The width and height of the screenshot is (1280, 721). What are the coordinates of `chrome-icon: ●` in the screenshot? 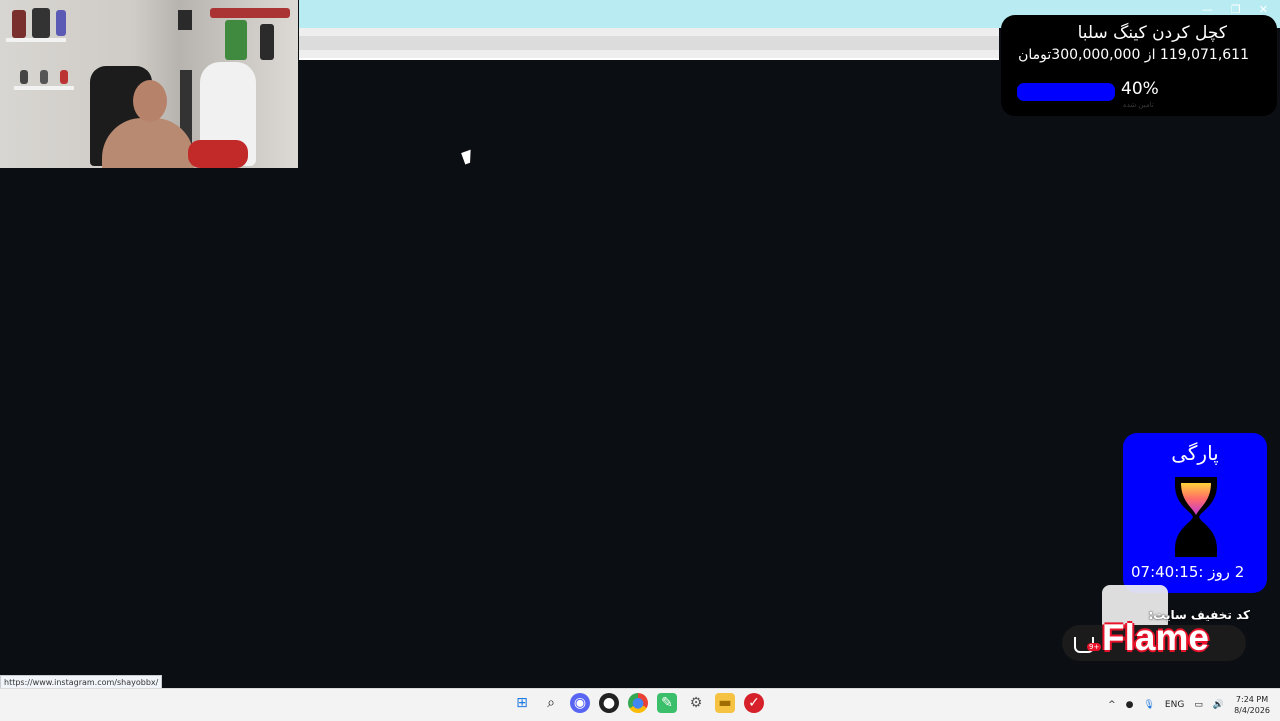 It's located at (638, 703).